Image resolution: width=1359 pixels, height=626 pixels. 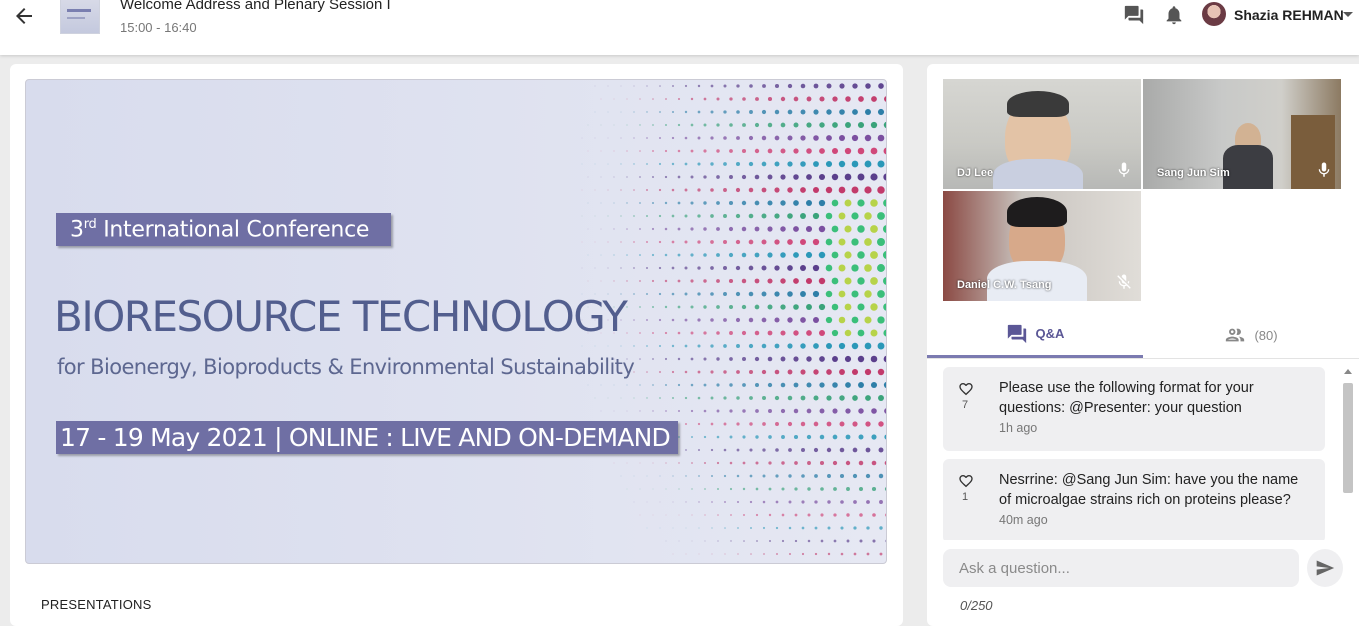 I want to click on chat-bubbles-icon, so click(x=1134, y=15).